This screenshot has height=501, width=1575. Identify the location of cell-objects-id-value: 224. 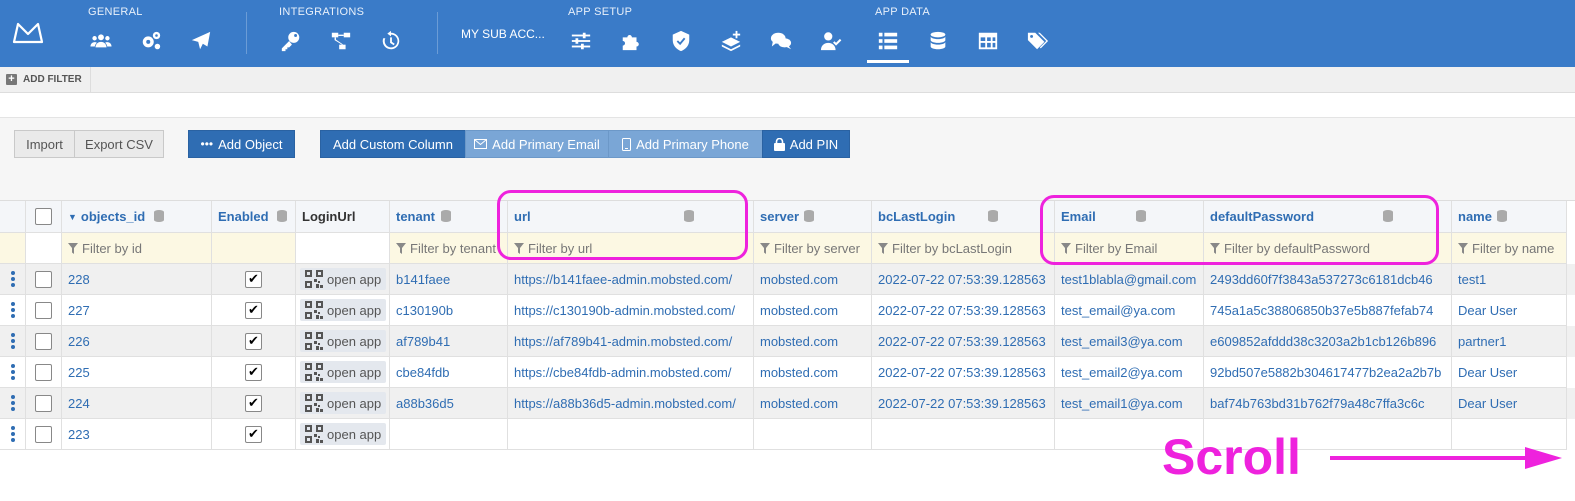
(79, 403).